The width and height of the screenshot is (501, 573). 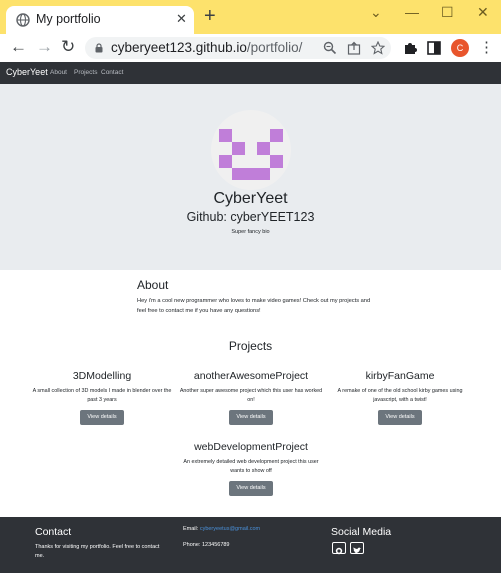 I want to click on kebab-menu-icon: ⋮, so click(x=486, y=48).